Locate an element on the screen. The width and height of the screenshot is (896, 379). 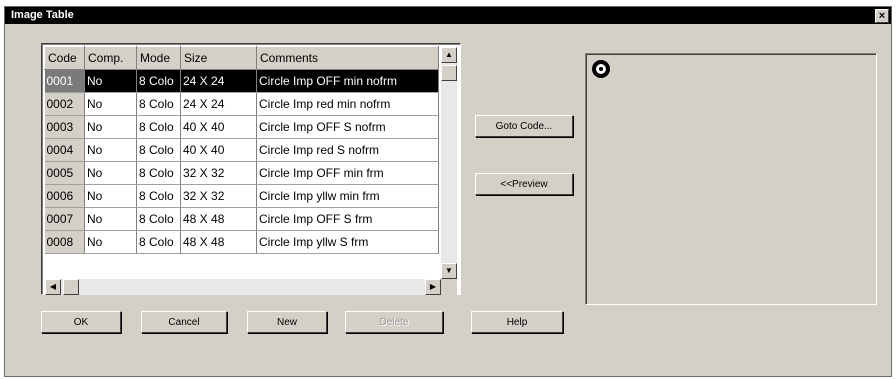
cell-comments: Circle Imp OFF min frm is located at coordinates (347, 173).